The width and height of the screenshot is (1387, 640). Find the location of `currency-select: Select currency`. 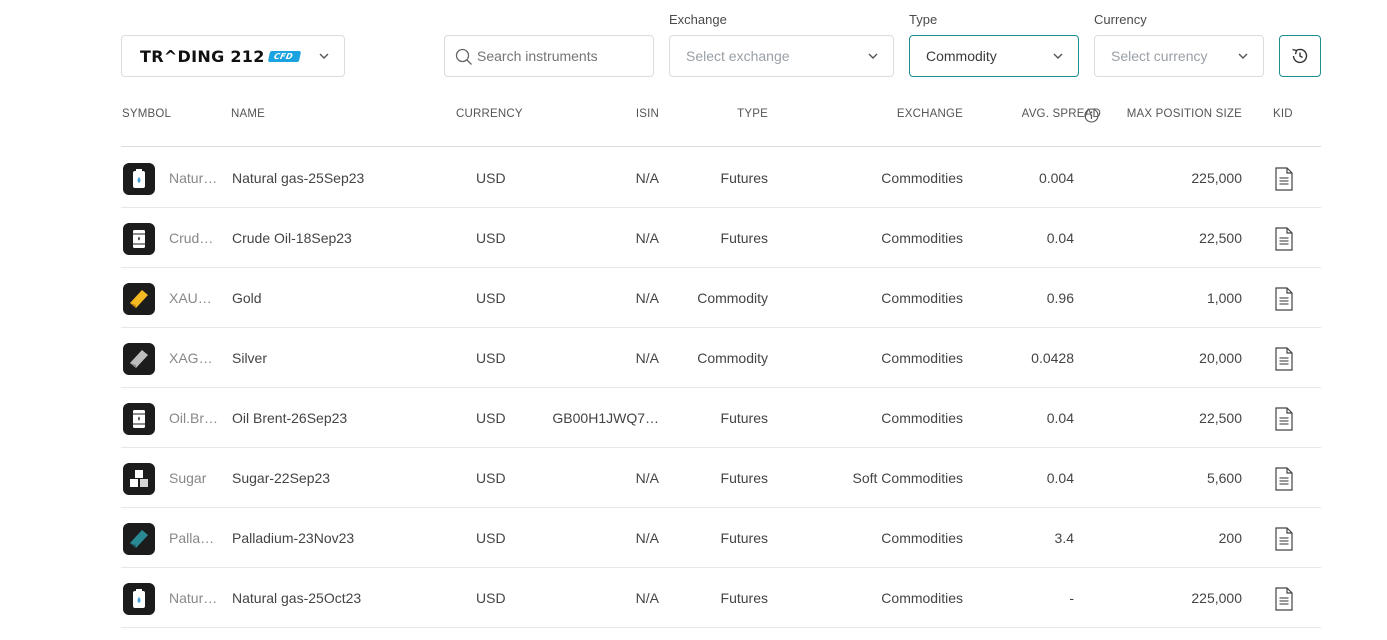

currency-select: Select currency is located at coordinates (1179, 56).